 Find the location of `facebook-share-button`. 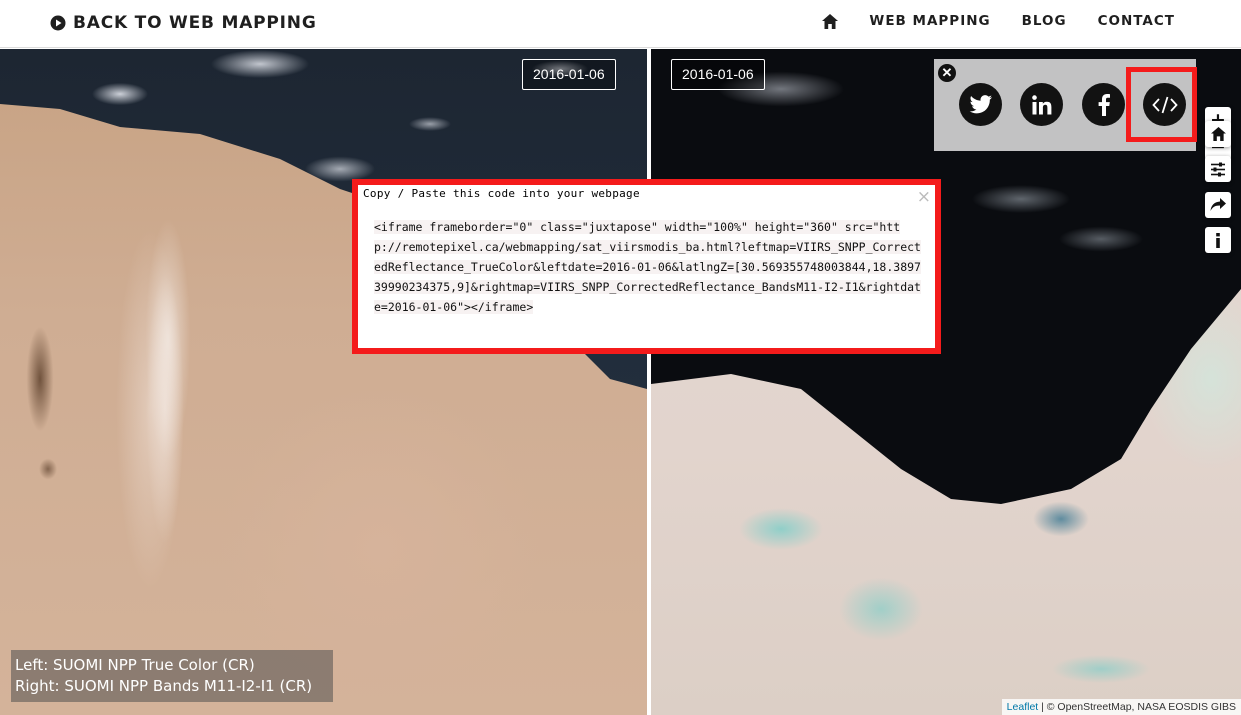

facebook-share-button is located at coordinates (1103, 104).